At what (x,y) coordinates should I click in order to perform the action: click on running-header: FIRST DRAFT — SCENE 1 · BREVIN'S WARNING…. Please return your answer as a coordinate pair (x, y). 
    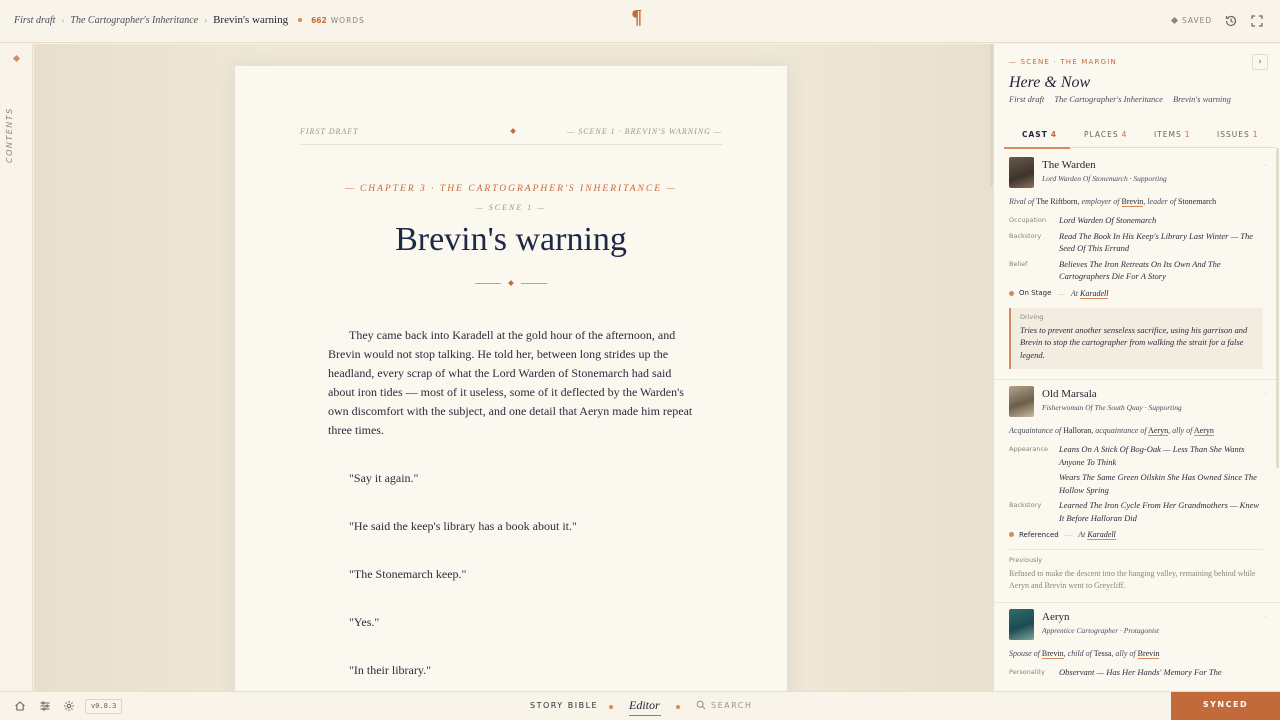
    Looking at the image, I should click on (511, 136).